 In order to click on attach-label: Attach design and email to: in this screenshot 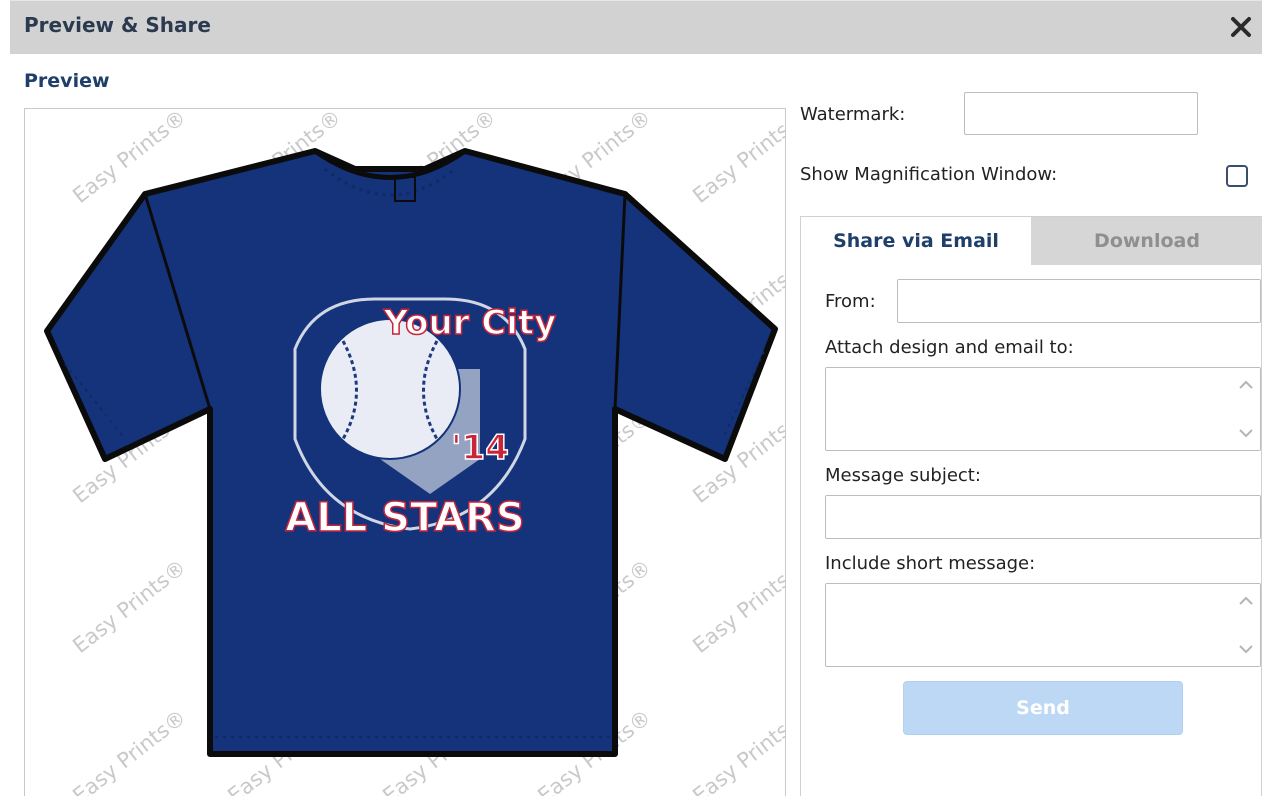, I will do `click(949, 347)`.